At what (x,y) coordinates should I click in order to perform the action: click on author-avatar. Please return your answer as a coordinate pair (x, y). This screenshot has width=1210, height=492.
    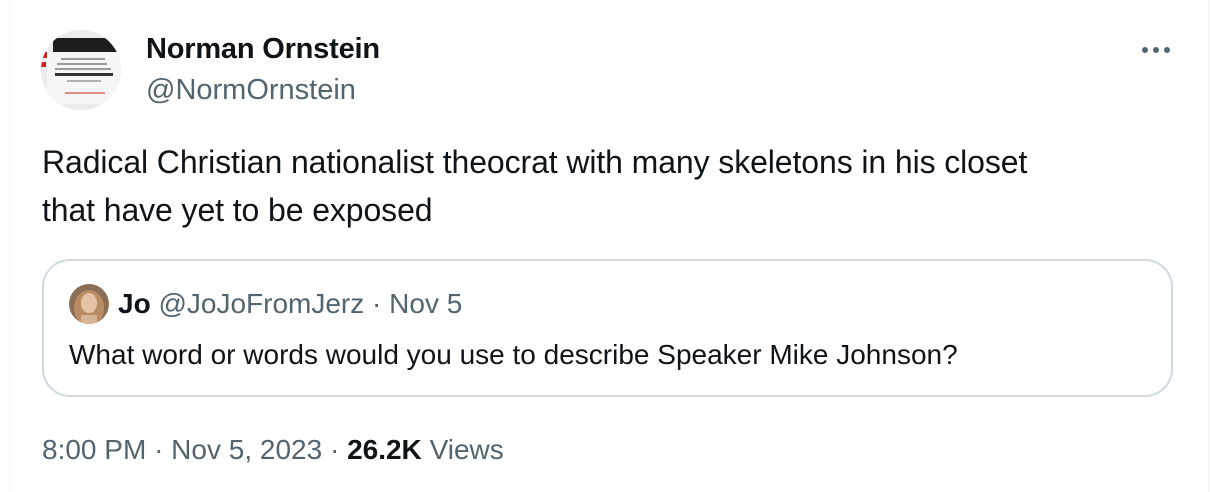
    Looking at the image, I should click on (81, 70).